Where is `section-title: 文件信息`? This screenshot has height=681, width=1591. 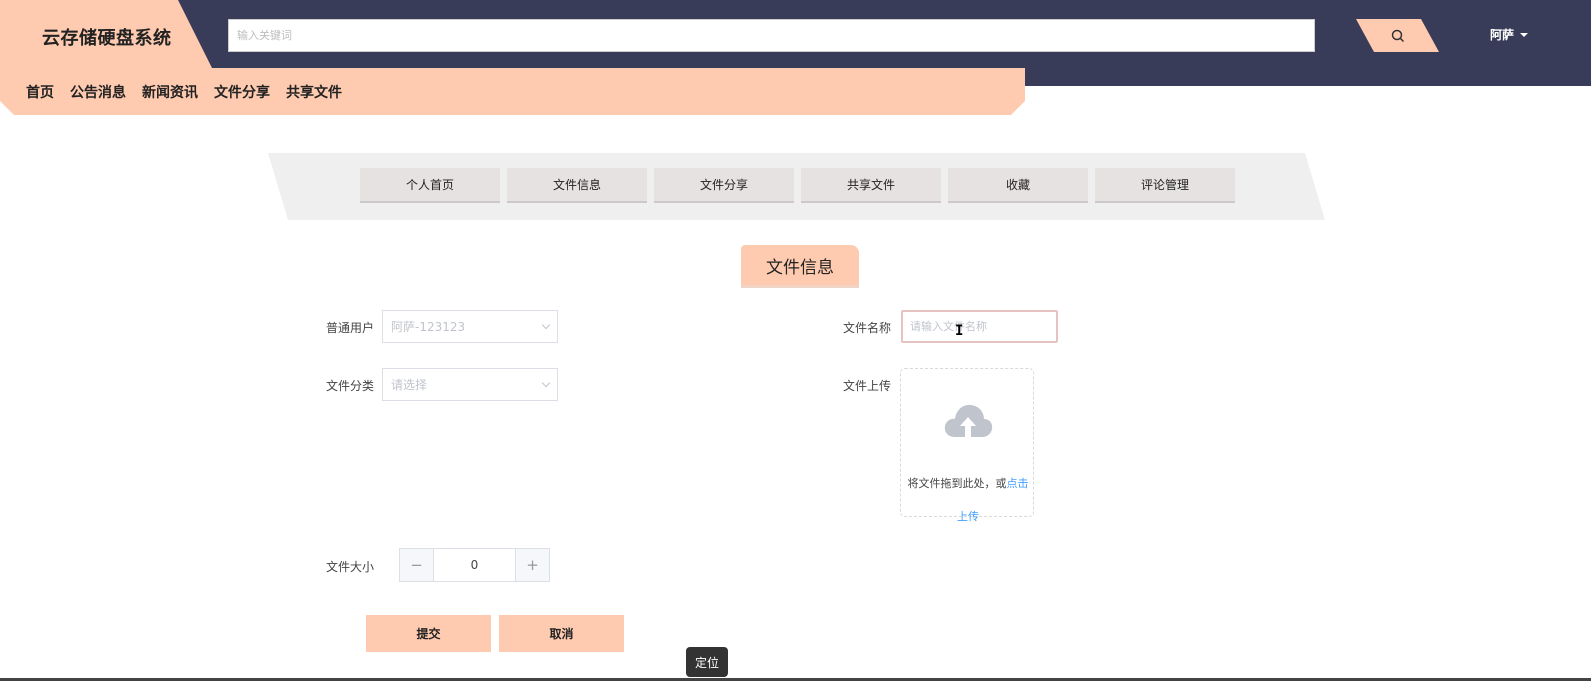
section-title: 文件信息 is located at coordinates (800, 265).